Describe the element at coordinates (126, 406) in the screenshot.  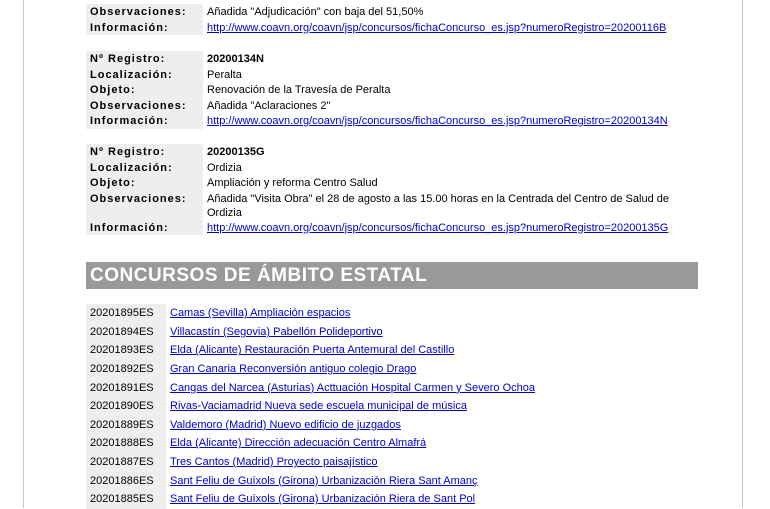
I see `item-code: 20201890ES` at that location.